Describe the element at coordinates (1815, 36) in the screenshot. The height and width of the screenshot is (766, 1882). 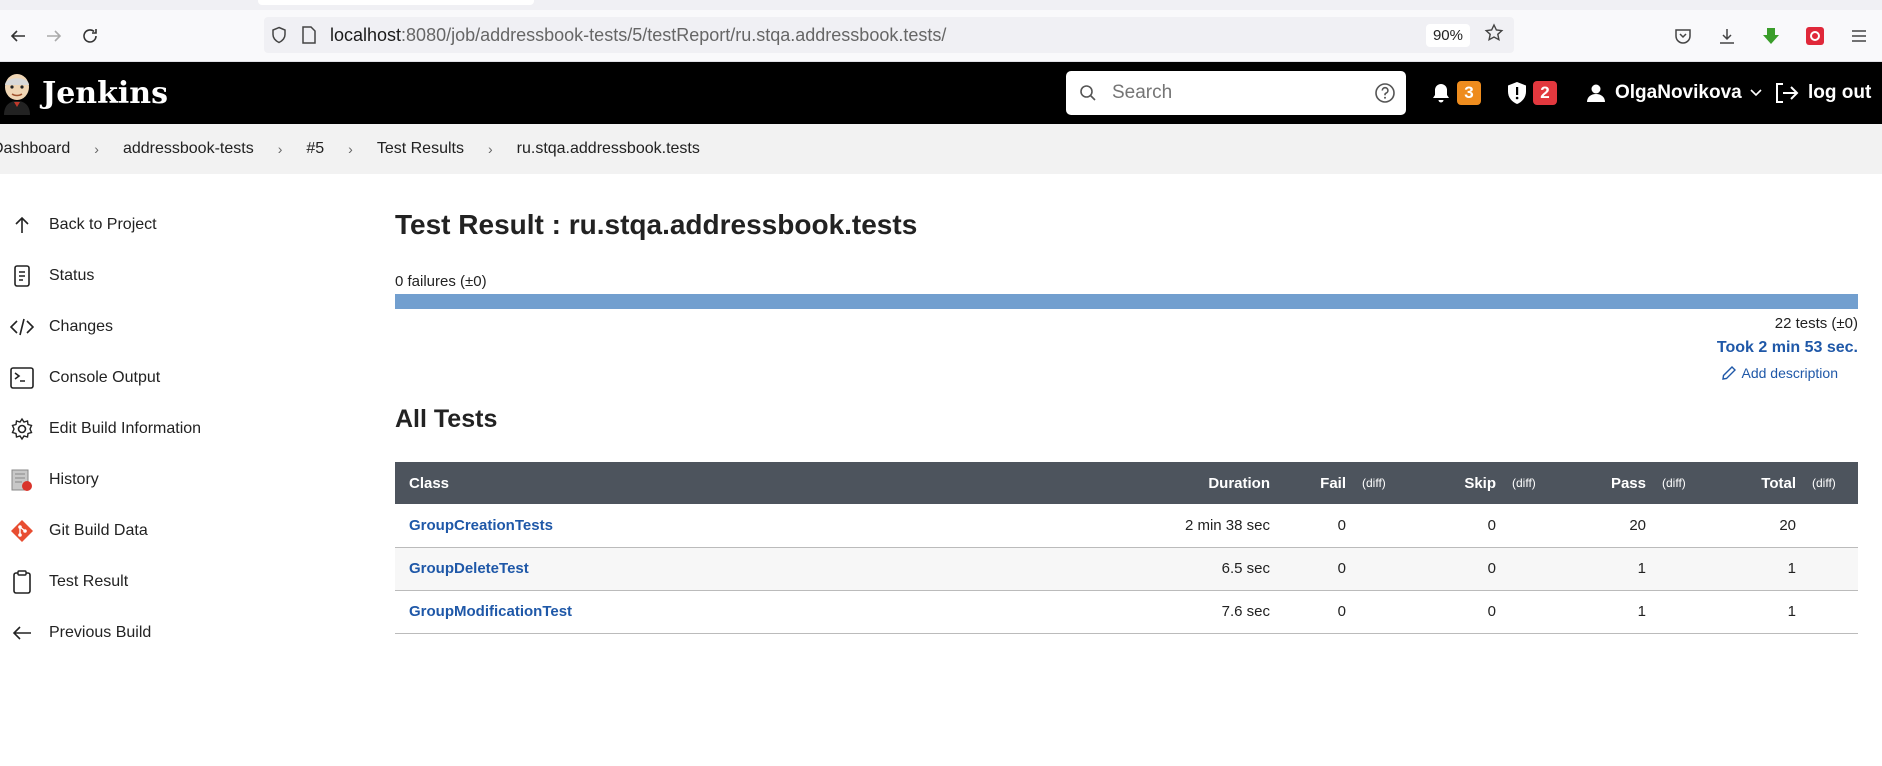
I see `extension-red-icon` at that location.